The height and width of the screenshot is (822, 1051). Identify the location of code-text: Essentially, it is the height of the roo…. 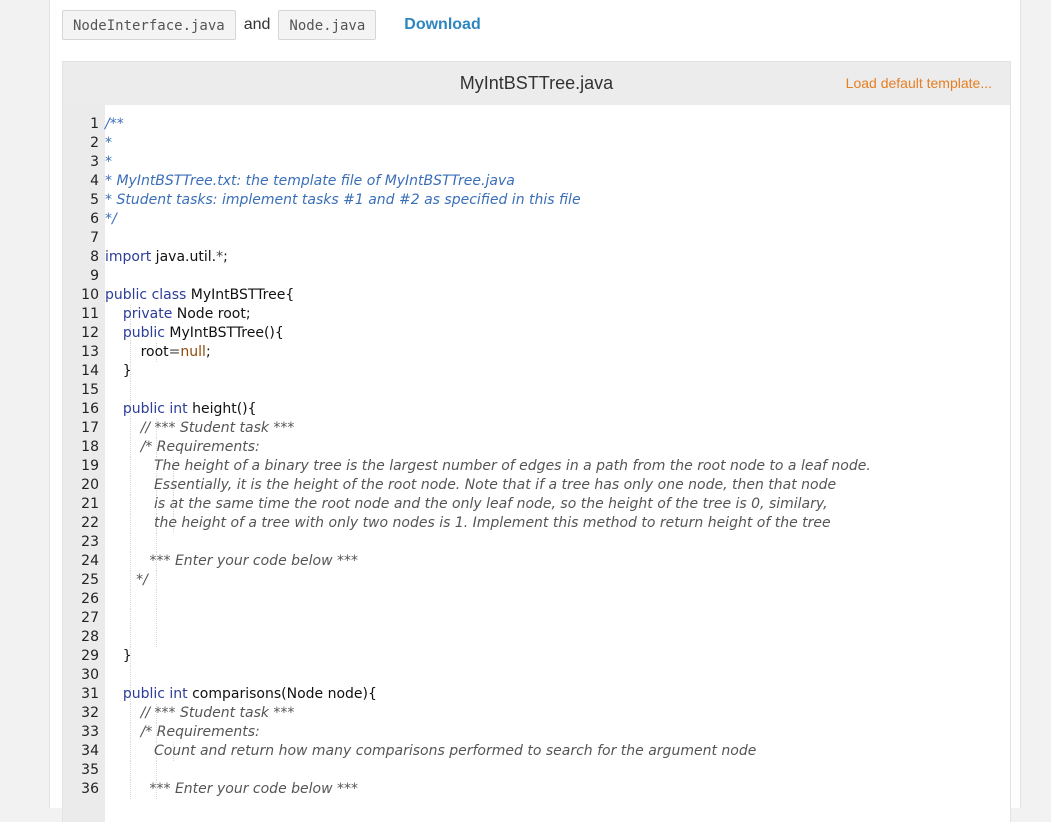
(470, 485).